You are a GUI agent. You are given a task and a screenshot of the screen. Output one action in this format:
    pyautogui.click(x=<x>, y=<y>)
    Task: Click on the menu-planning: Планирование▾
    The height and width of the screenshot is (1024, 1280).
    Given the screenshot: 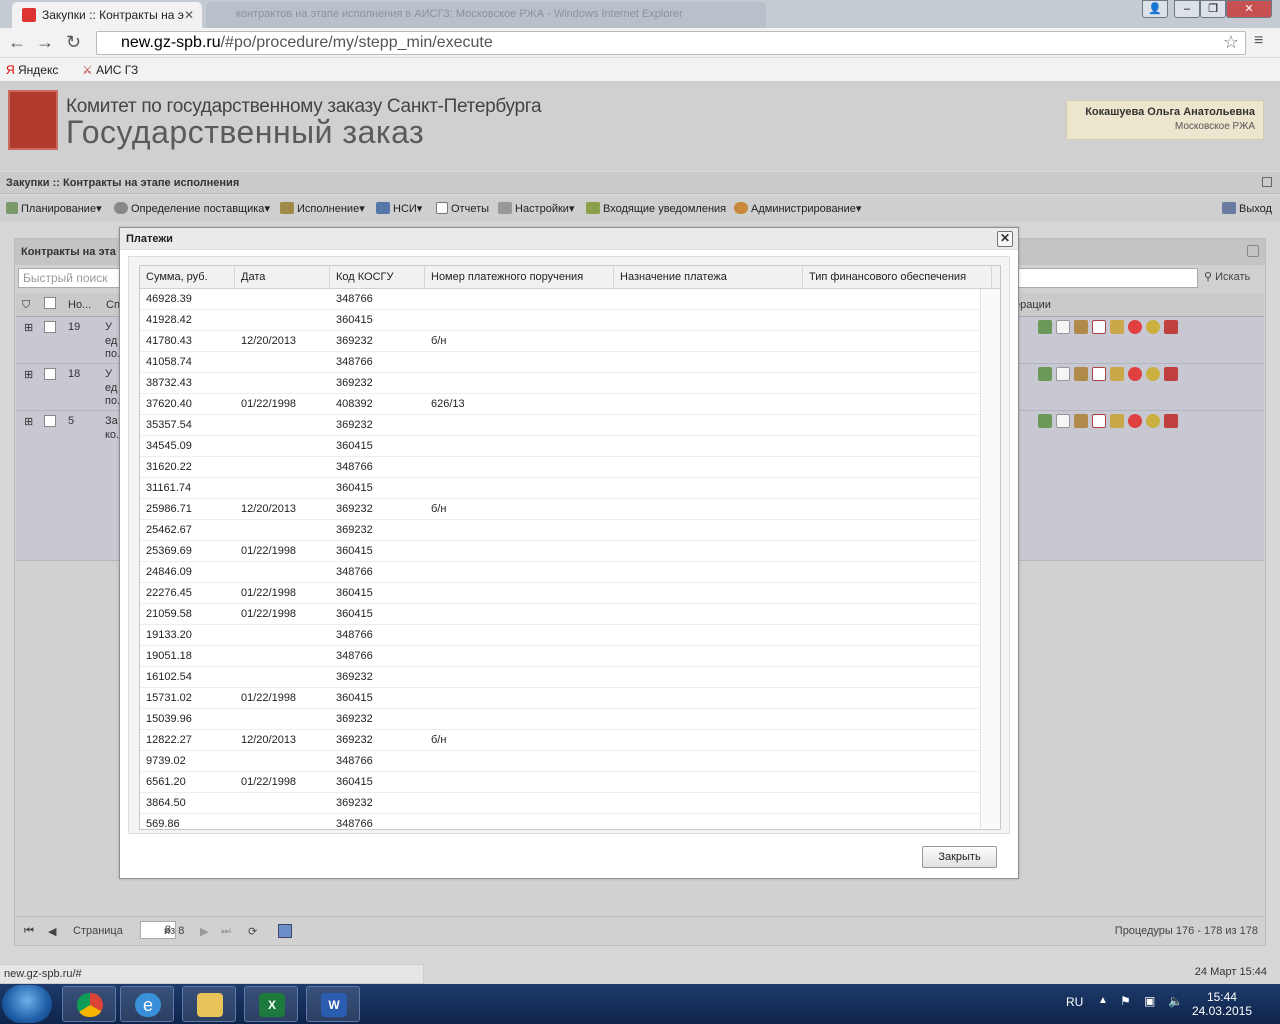 What is the action you would take?
    pyautogui.click(x=54, y=208)
    